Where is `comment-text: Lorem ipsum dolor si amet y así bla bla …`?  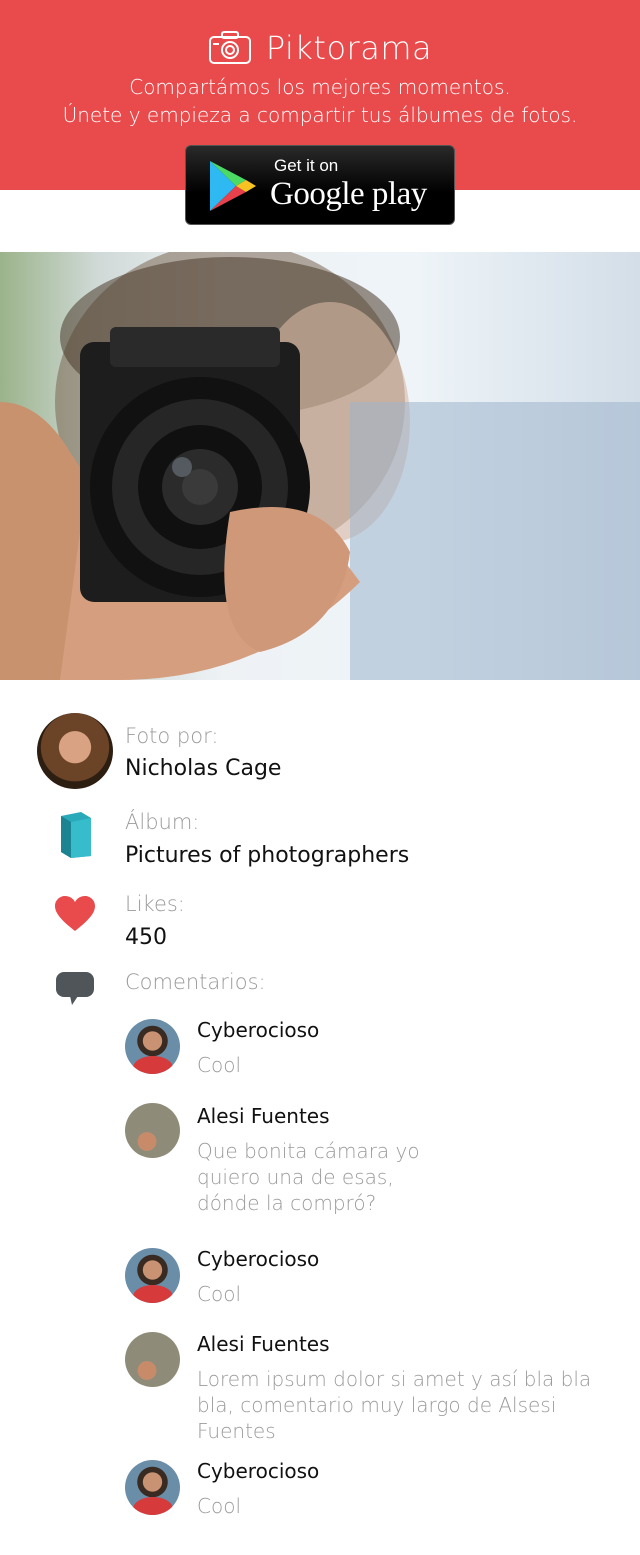 comment-text: Lorem ipsum dolor si amet y así bla bla … is located at coordinates (394, 1405).